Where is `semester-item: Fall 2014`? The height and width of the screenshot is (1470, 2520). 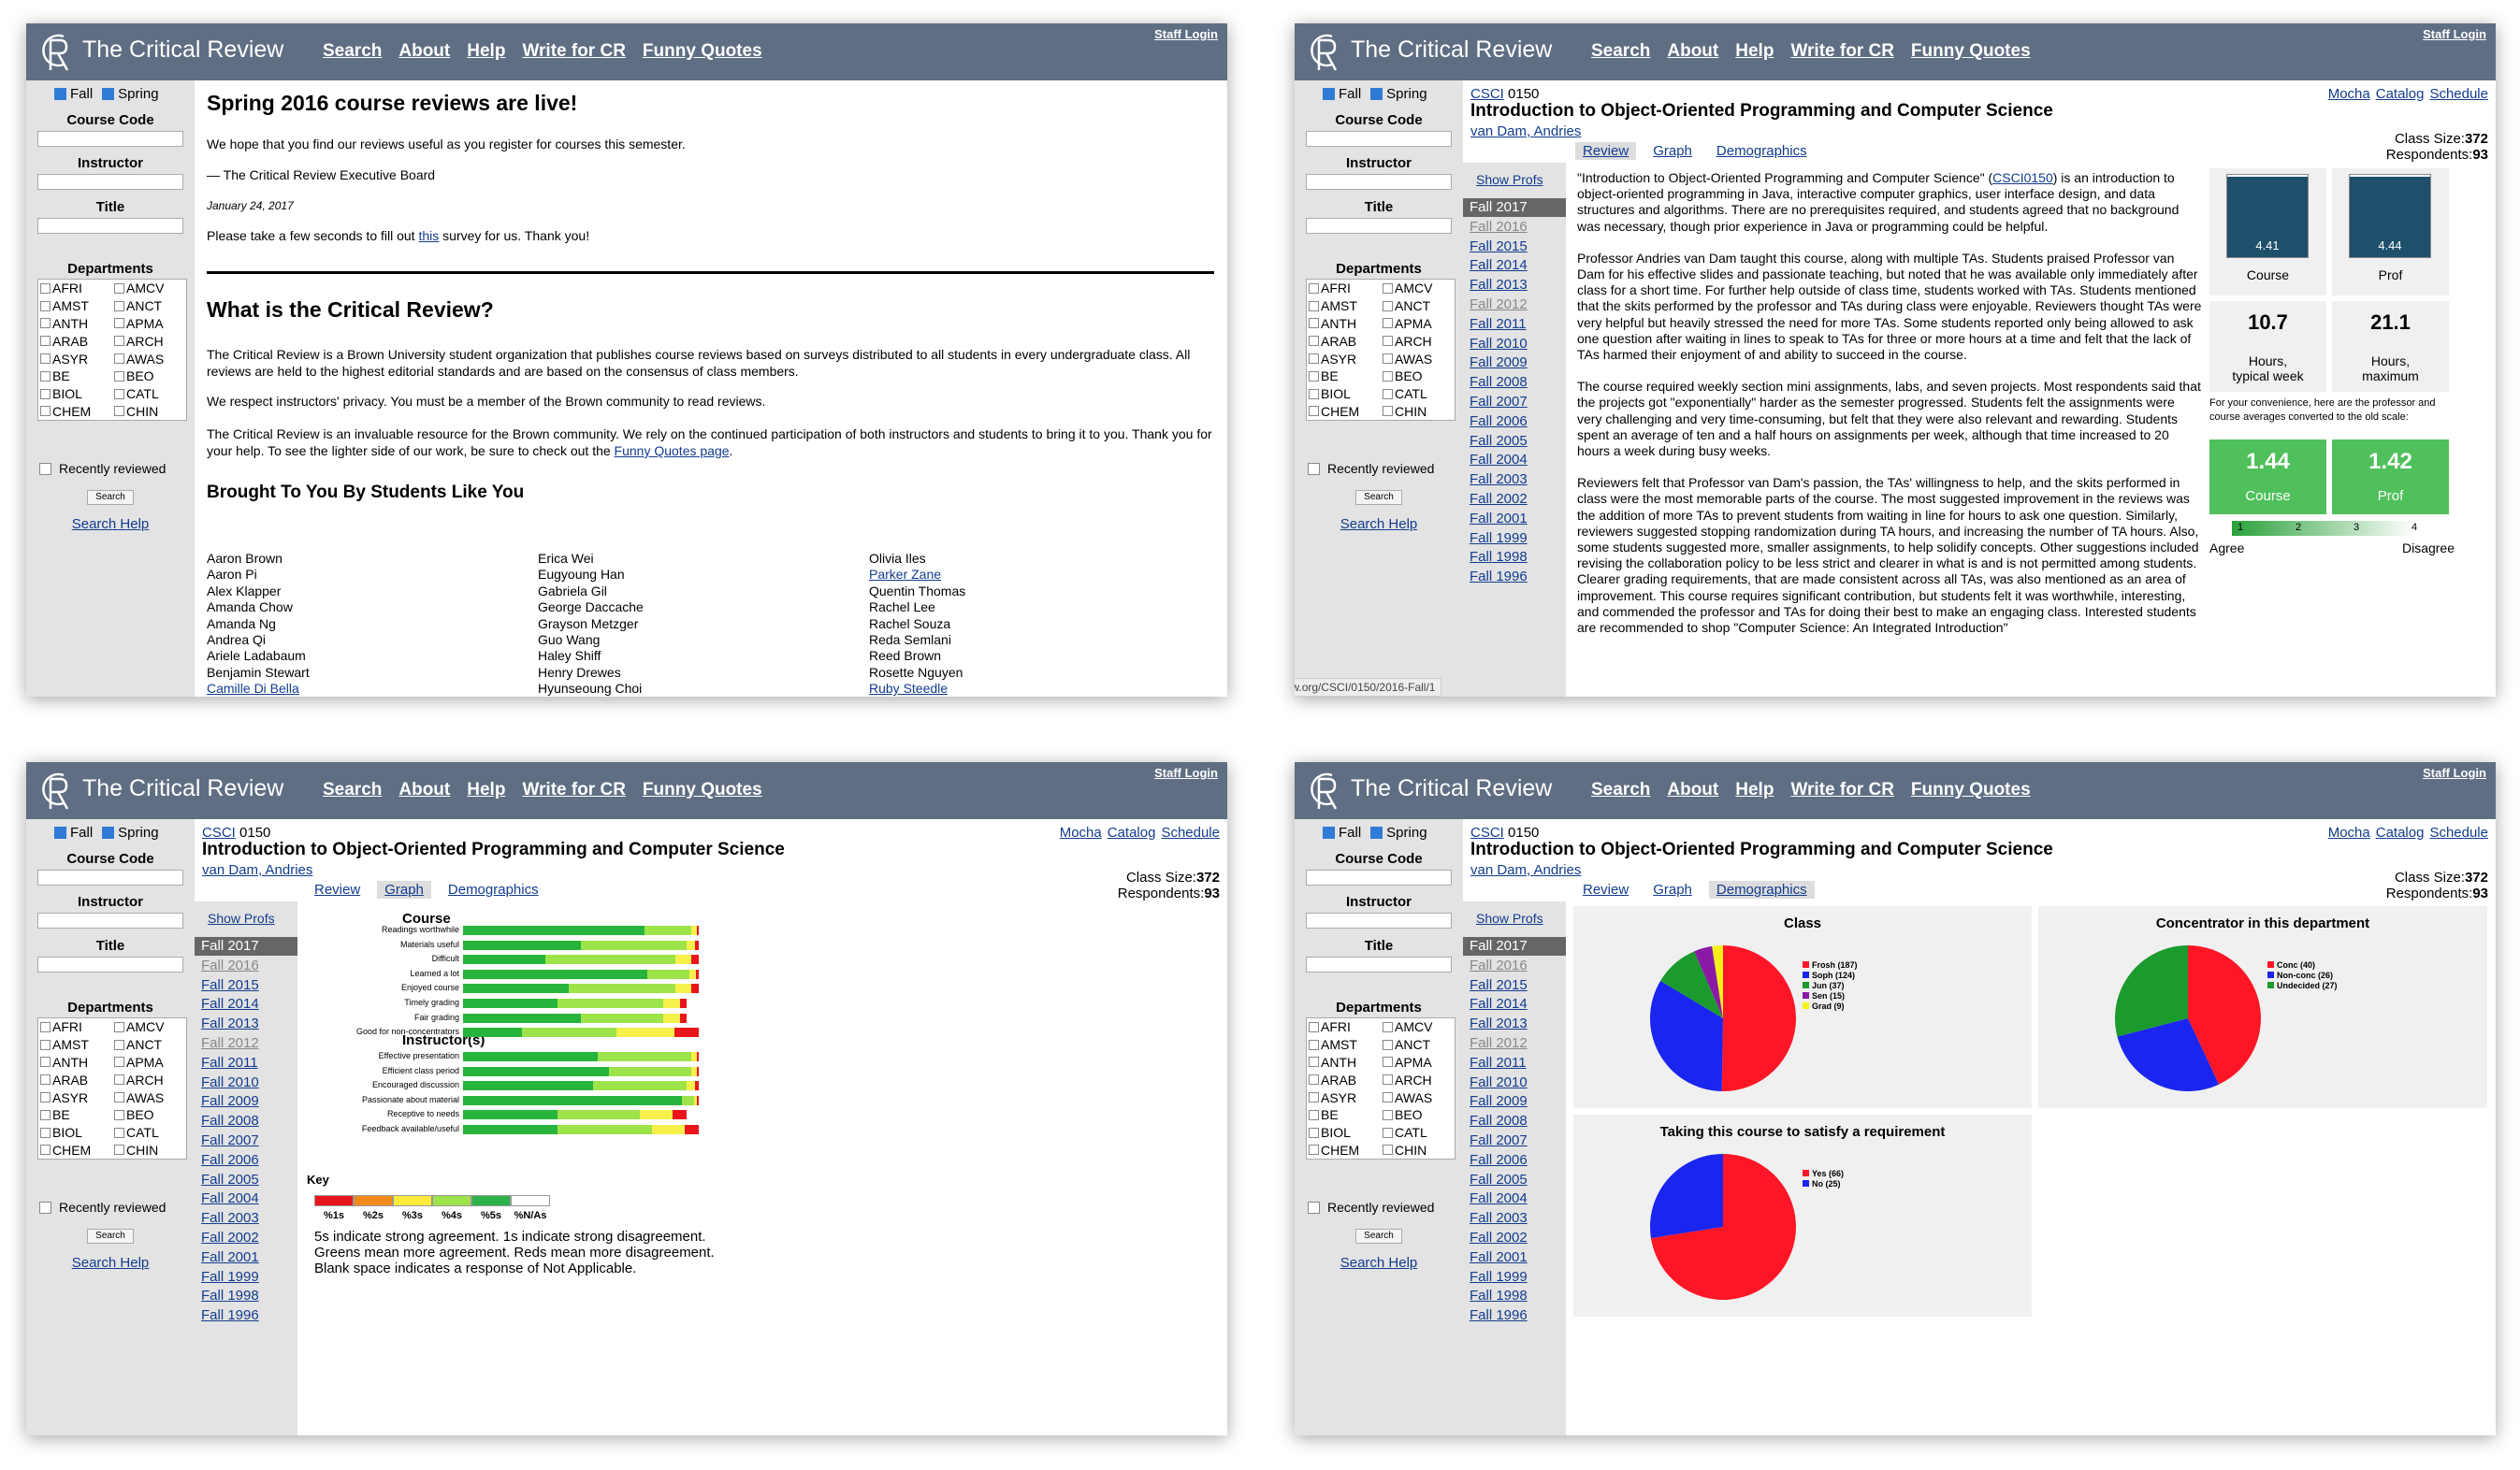
semester-item: Fall 2014 is located at coordinates (246, 1004).